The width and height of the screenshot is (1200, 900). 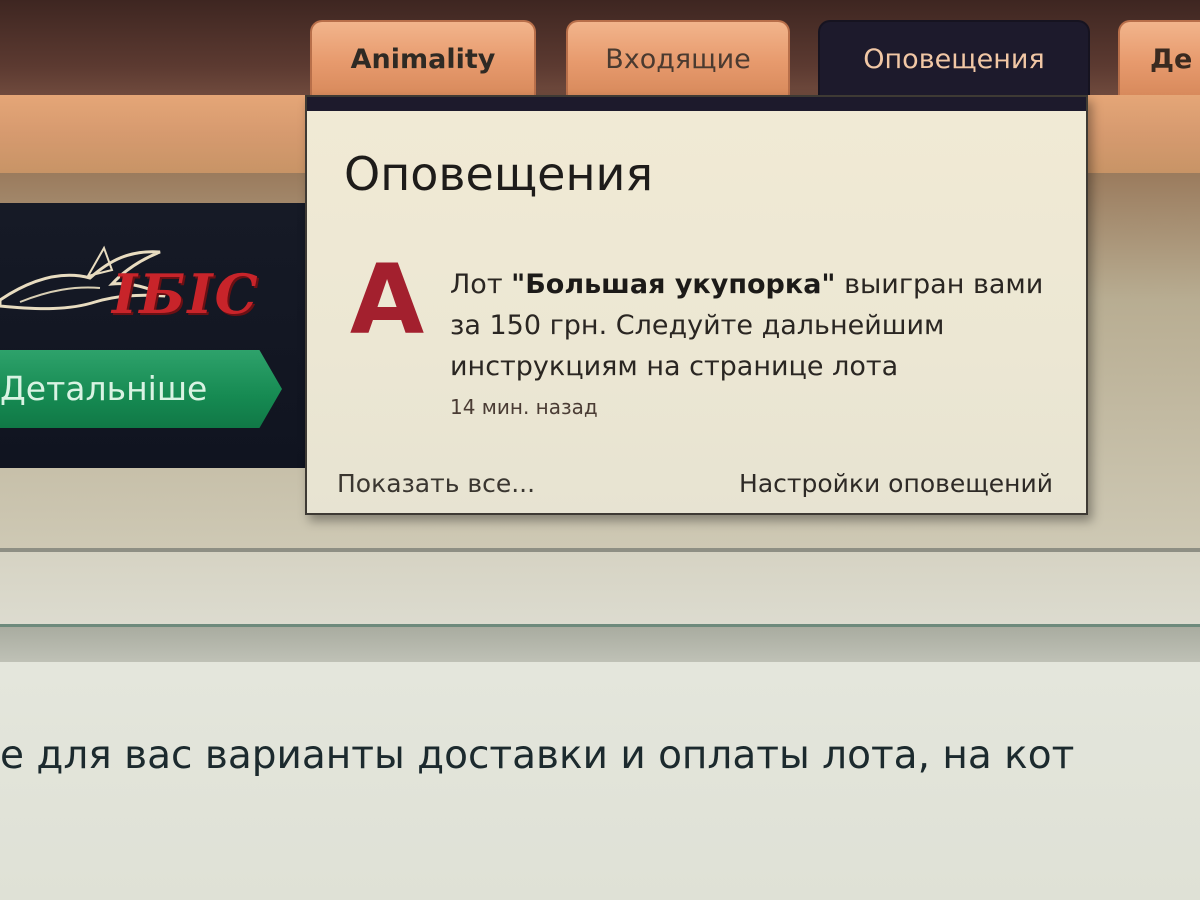 I want to click on tab-animality: Animality, so click(x=423, y=57).